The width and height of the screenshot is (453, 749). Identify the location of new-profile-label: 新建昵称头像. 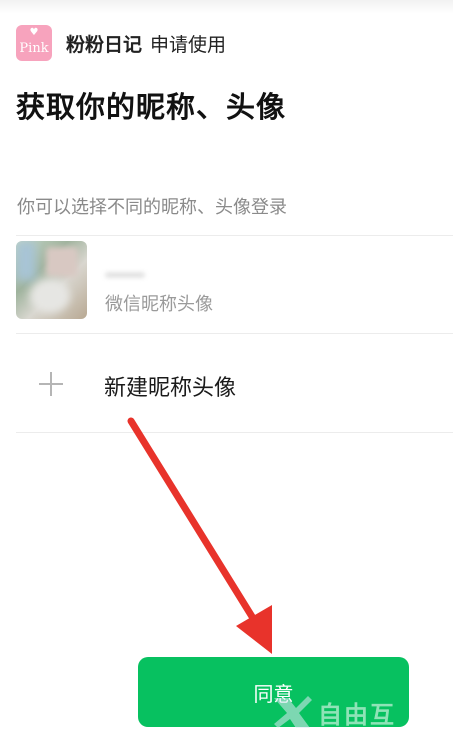
(170, 388).